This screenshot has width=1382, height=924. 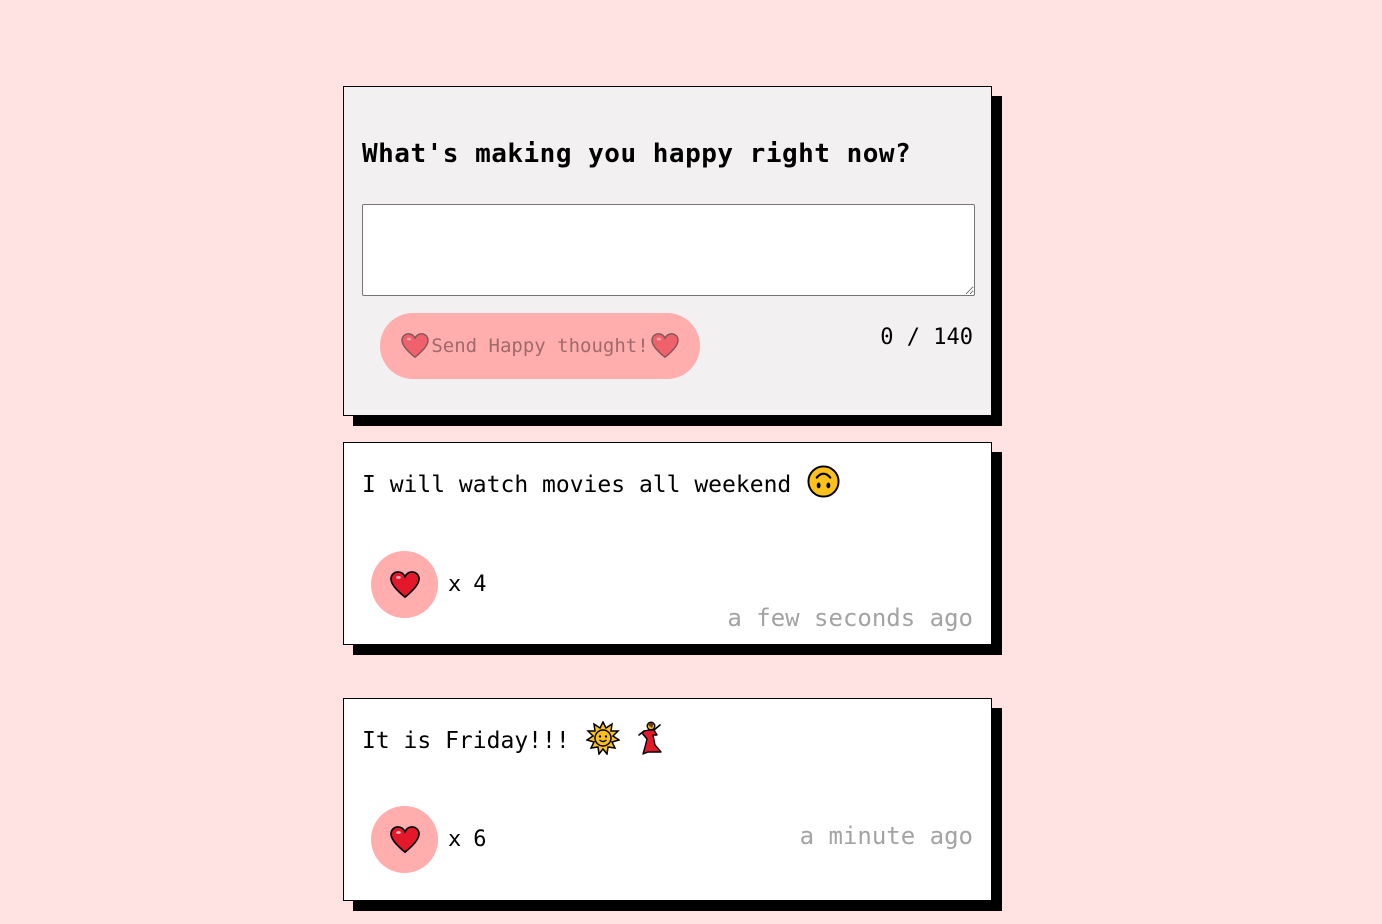 What do you see at coordinates (926, 337) in the screenshot?
I see `character-counter: 0 / 140` at bounding box center [926, 337].